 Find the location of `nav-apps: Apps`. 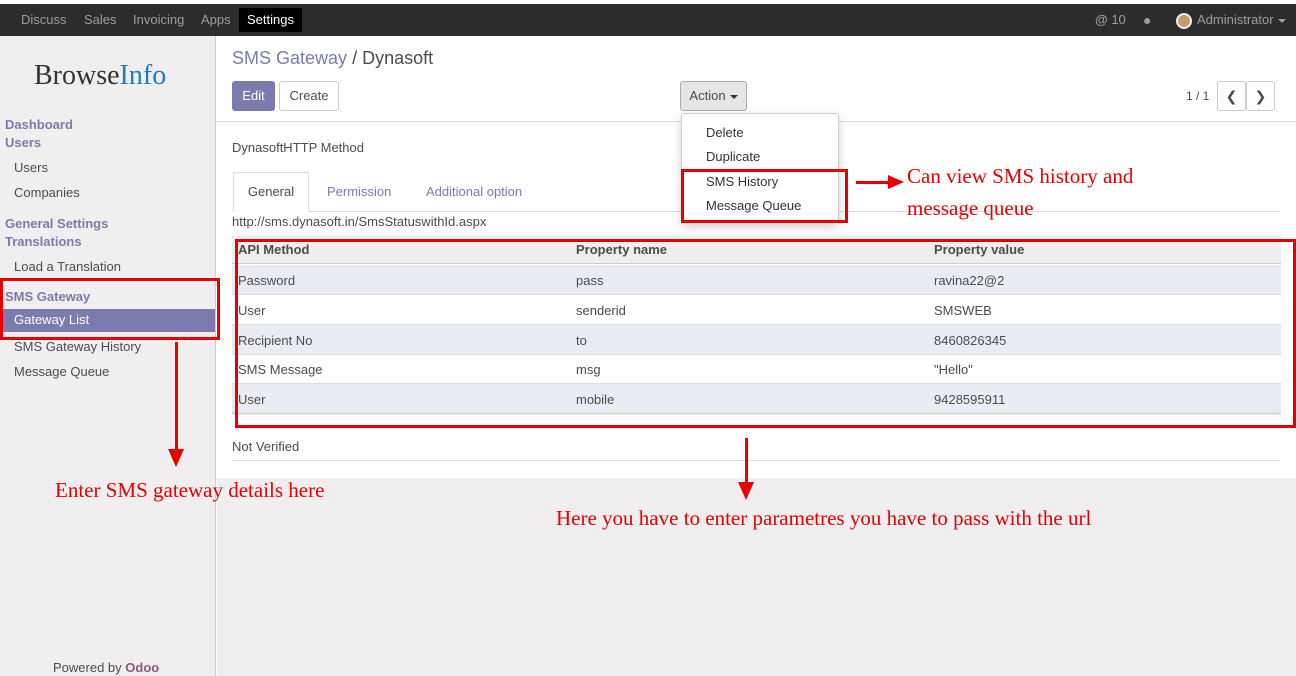

nav-apps: Apps is located at coordinates (216, 20).